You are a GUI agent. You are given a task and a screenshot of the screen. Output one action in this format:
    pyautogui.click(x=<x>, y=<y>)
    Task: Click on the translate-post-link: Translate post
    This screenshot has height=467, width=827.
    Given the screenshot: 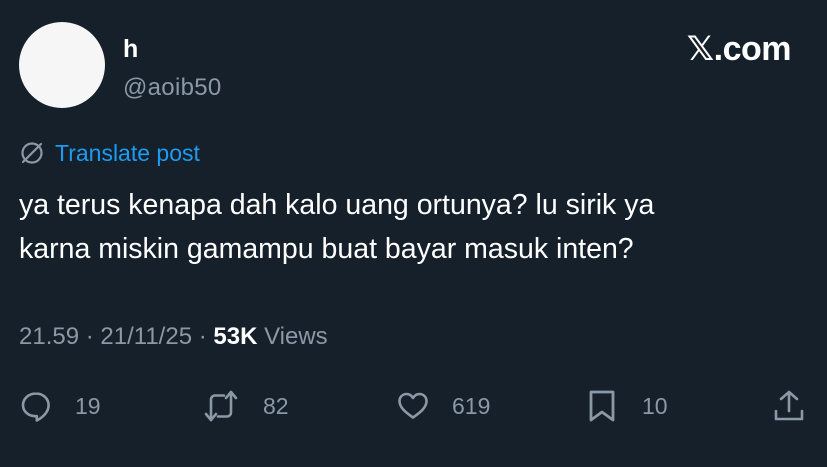 What is the action you would take?
    pyautogui.click(x=109, y=153)
    